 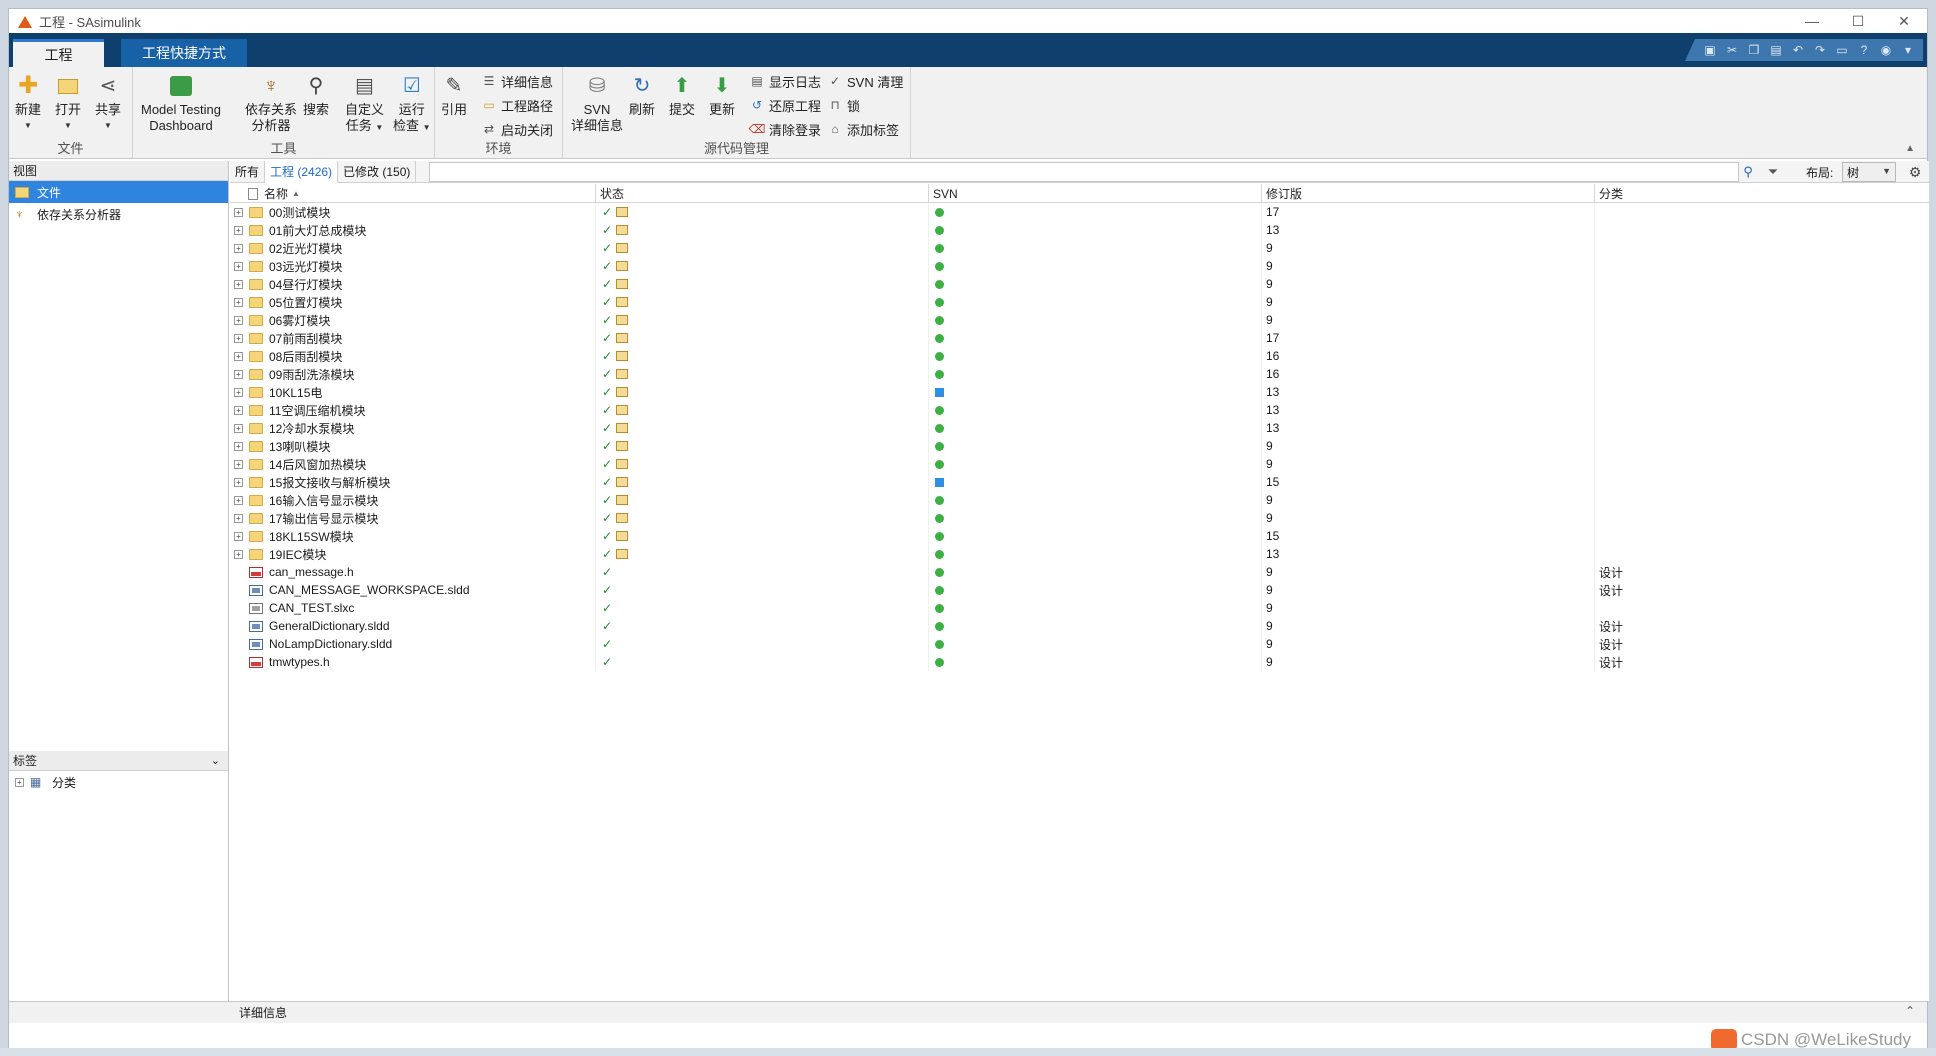 I want to click on help-icon: ?, so click(x=1864, y=50).